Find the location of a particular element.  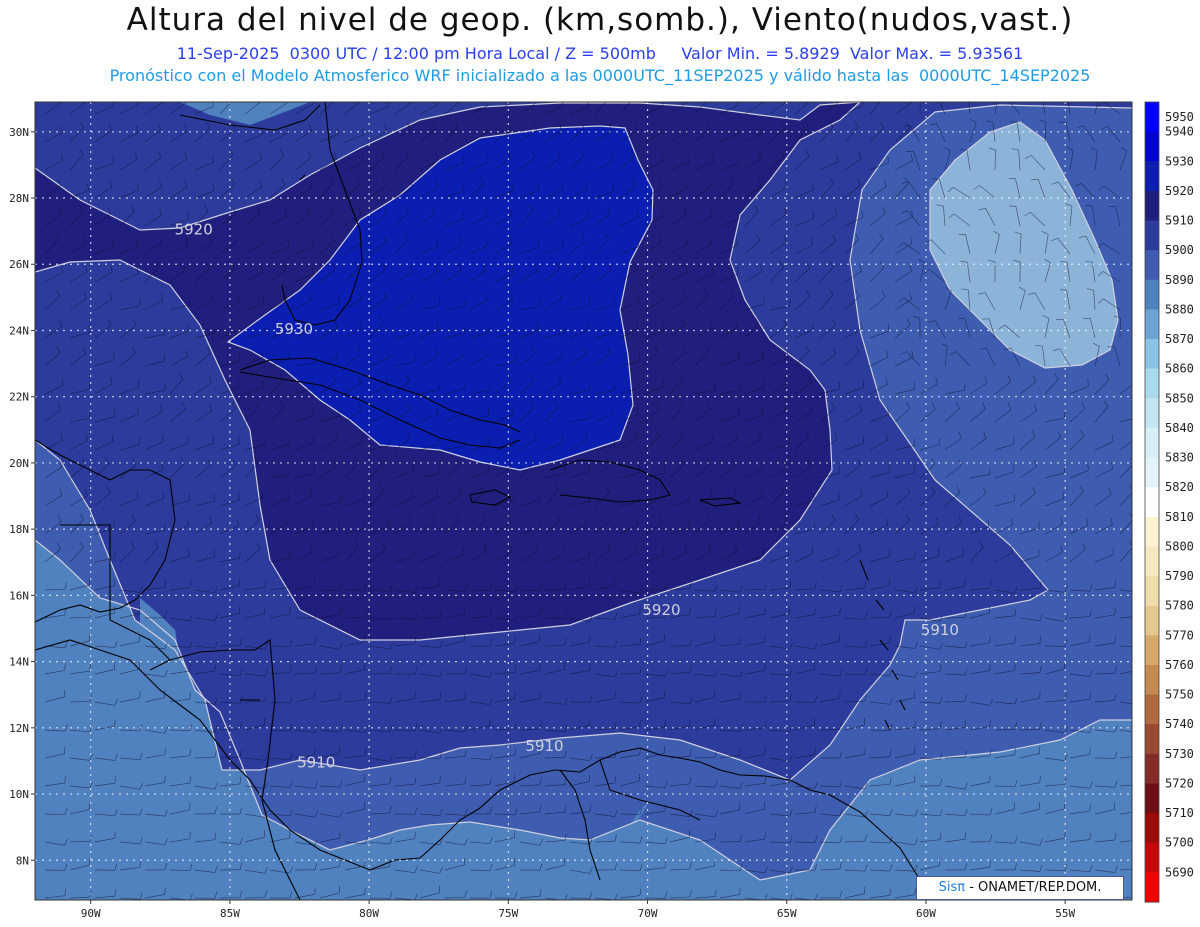

credit-text: - ONAMET/REP.DOM. is located at coordinates (1033, 887).